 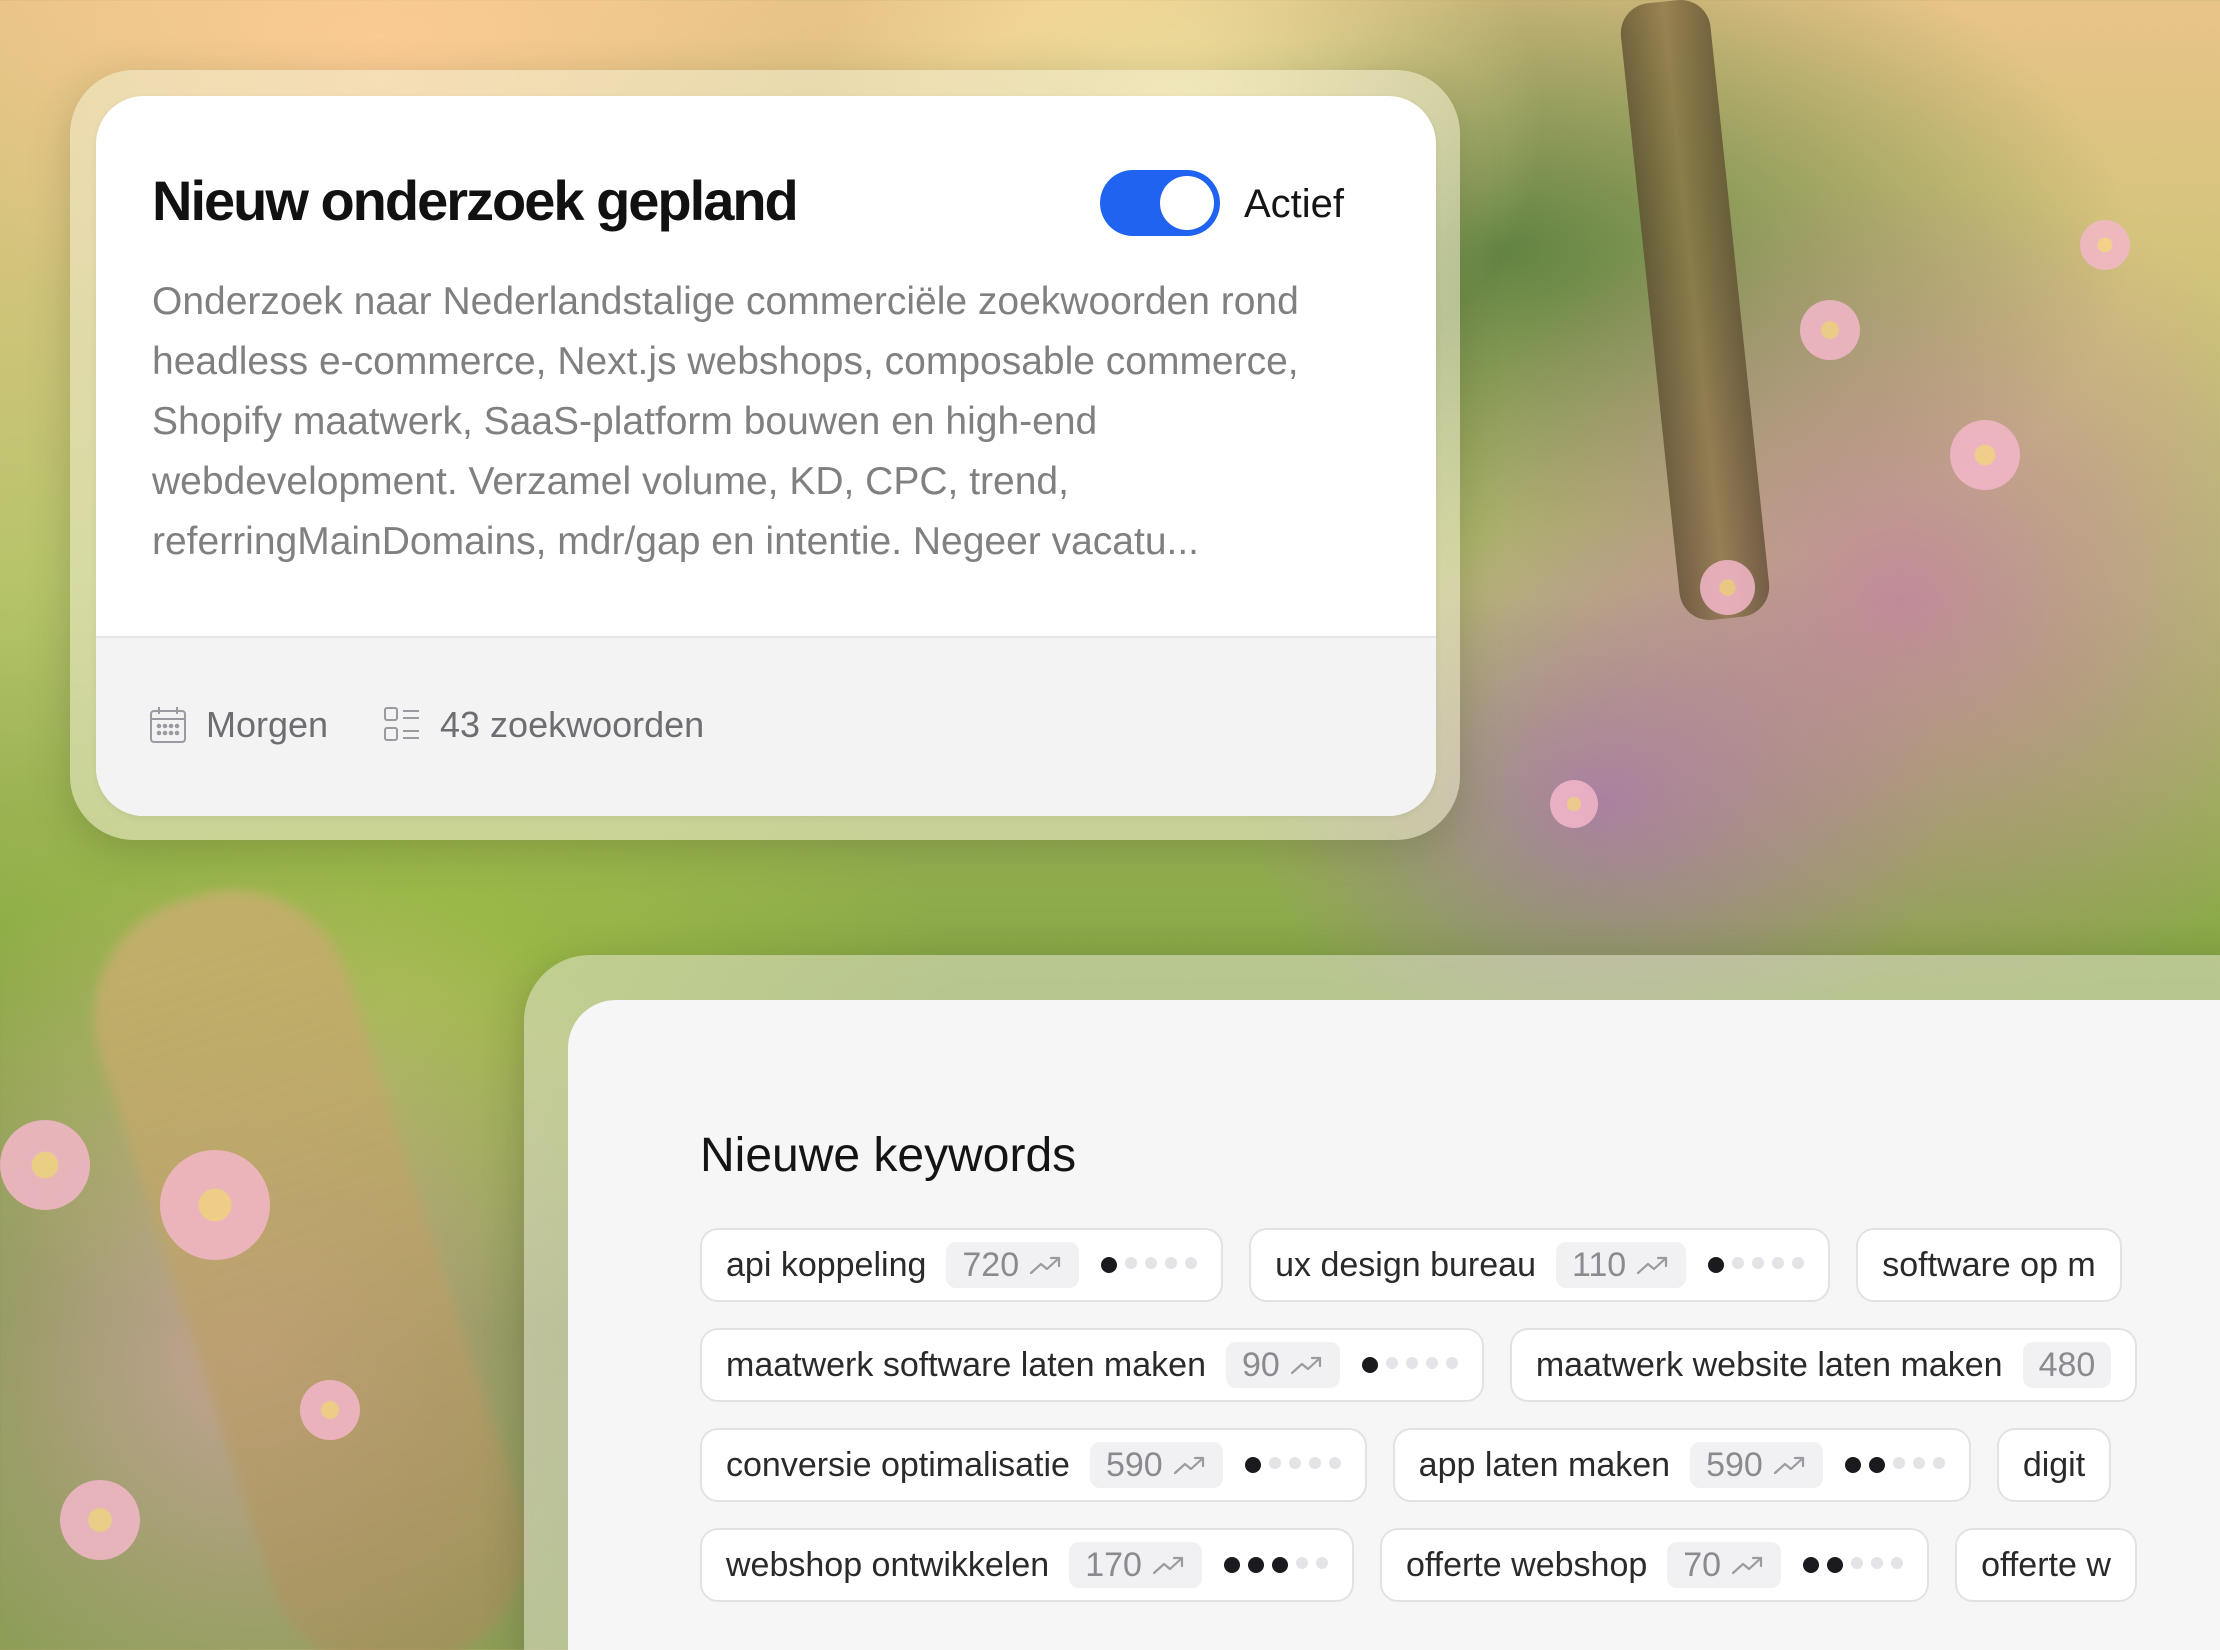 What do you see at coordinates (1160, 203) in the screenshot?
I see `active-toggle` at bounding box center [1160, 203].